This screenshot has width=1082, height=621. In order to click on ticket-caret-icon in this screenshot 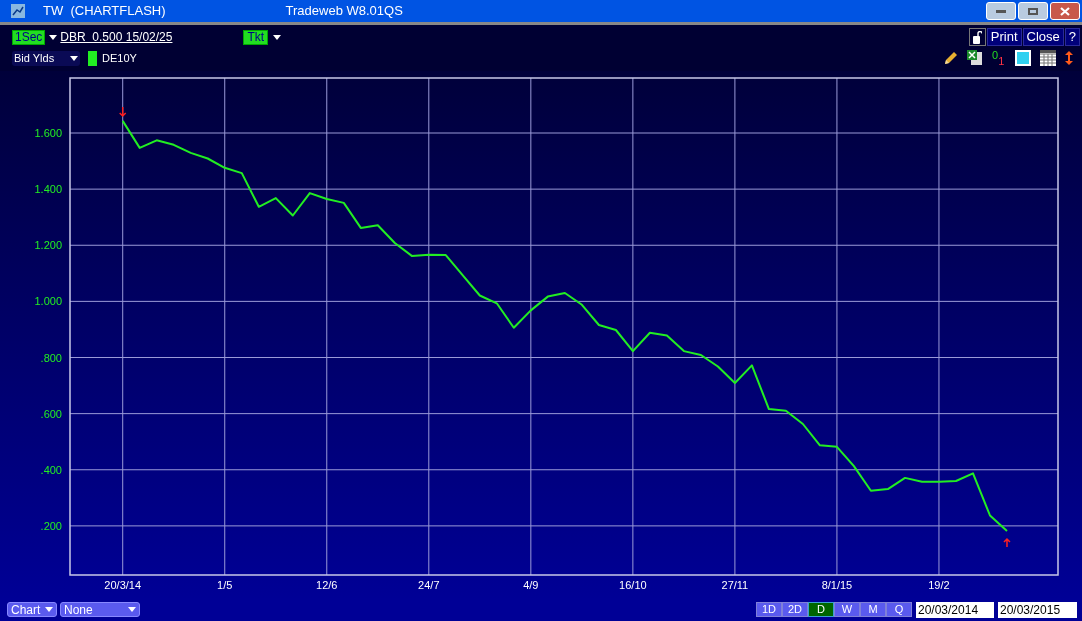, I will do `click(277, 37)`.